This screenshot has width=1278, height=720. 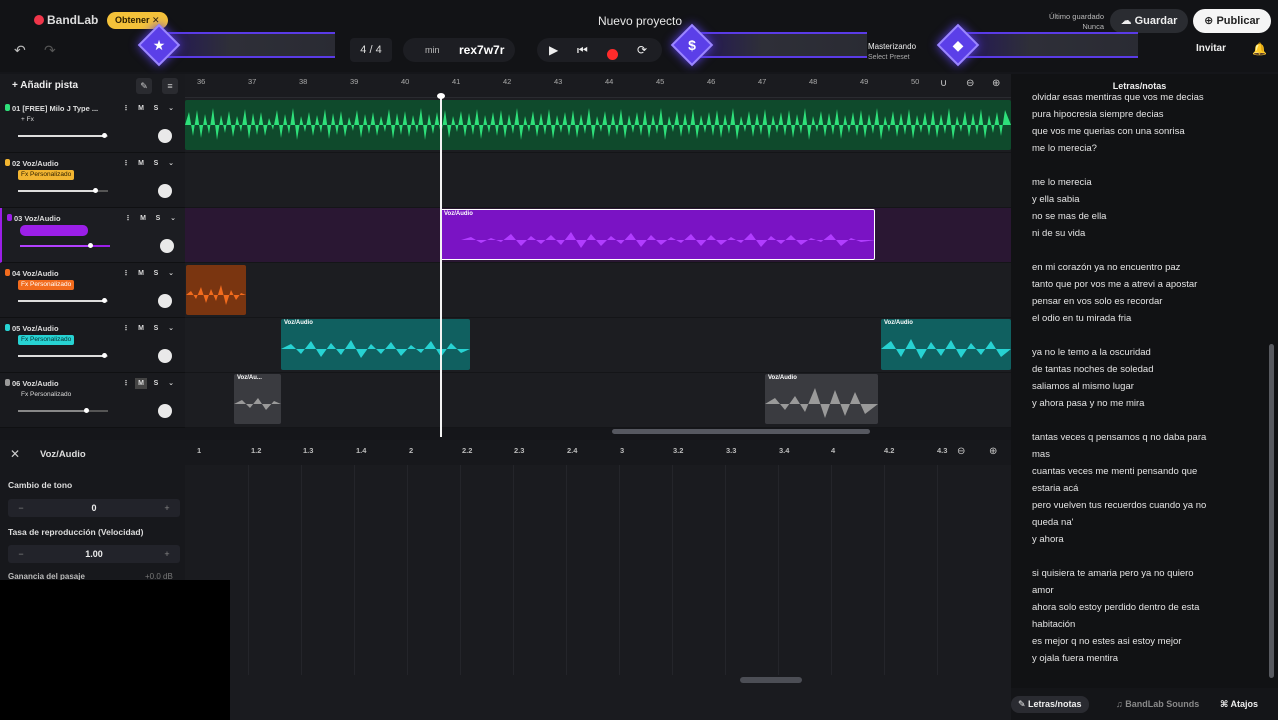 What do you see at coordinates (1050, 704) in the screenshot?
I see `tab-lyrics: ✎ Letras/notas` at bounding box center [1050, 704].